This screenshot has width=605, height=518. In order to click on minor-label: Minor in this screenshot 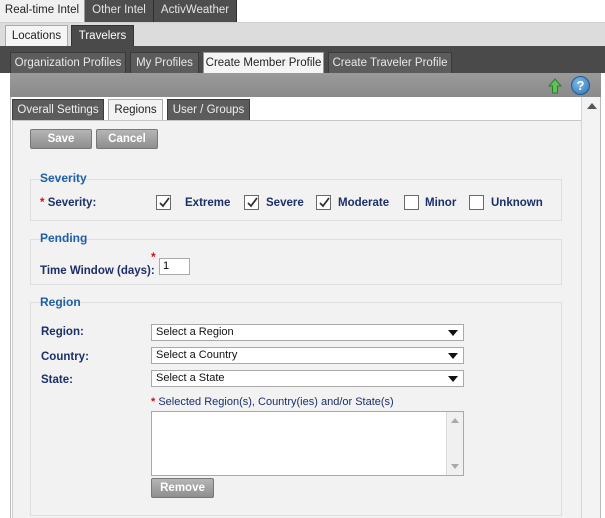, I will do `click(441, 203)`.